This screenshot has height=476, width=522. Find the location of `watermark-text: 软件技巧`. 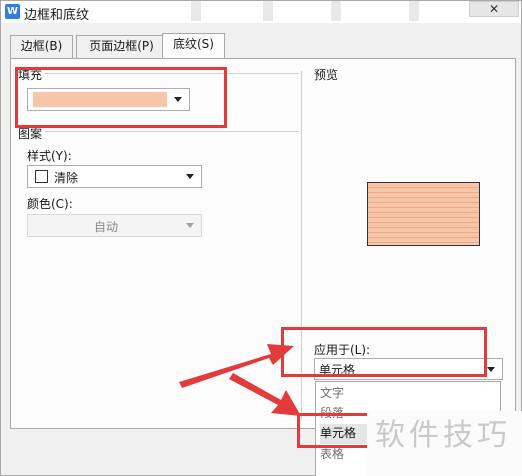

watermark-text: 软件技巧 is located at coordinates (444, 443).